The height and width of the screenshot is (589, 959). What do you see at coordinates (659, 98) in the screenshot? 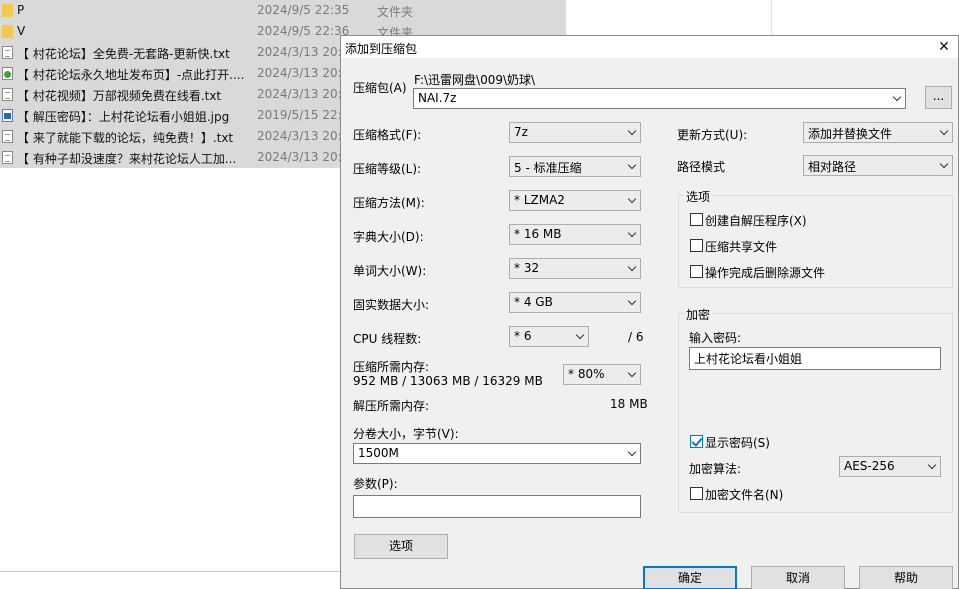
I see `archive-name-combobox: NAI.7z` at bounding box center [659, 98].